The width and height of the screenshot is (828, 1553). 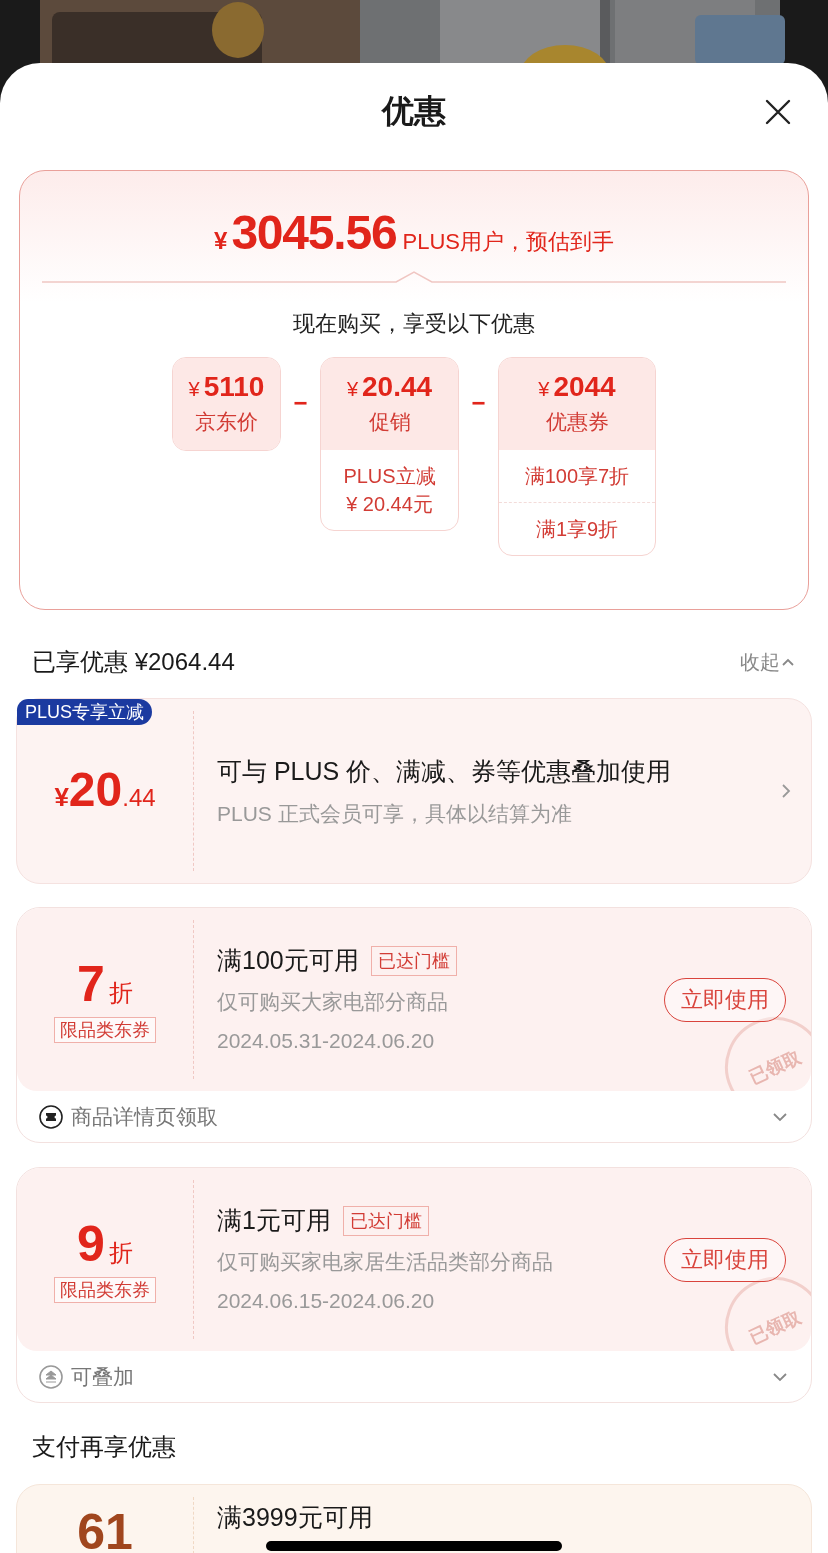 What do you see at coordinates (314, 233) in the screenshot?
I see `estimated-price: 3045.56` at bounding box center [314, 233].